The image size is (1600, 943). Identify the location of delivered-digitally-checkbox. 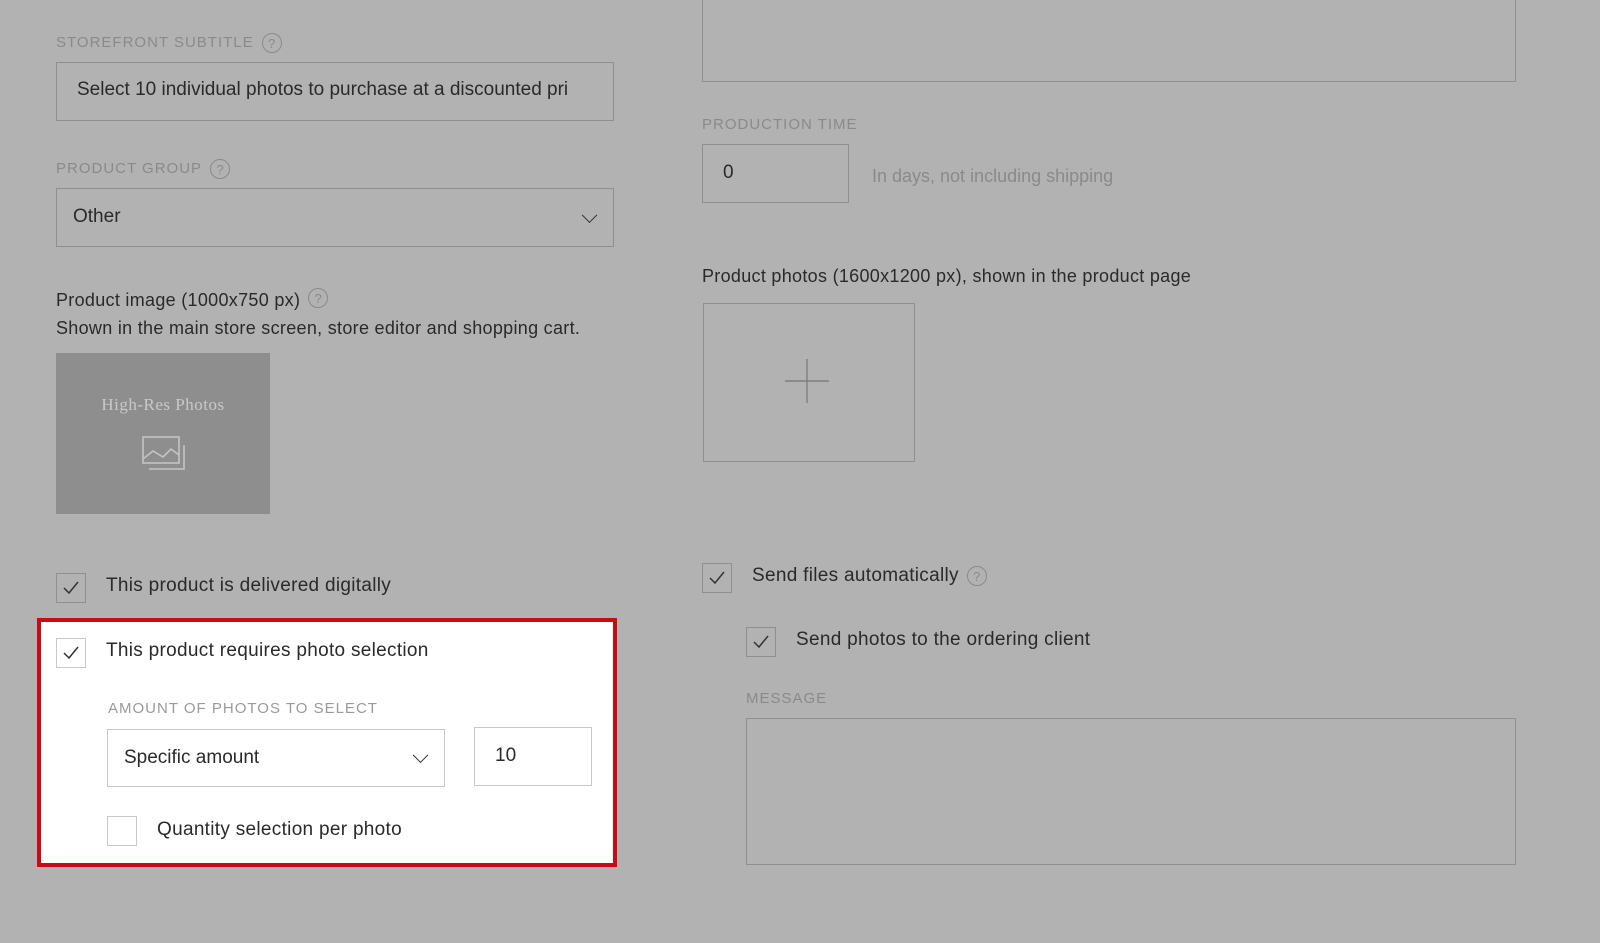
(71, 588).